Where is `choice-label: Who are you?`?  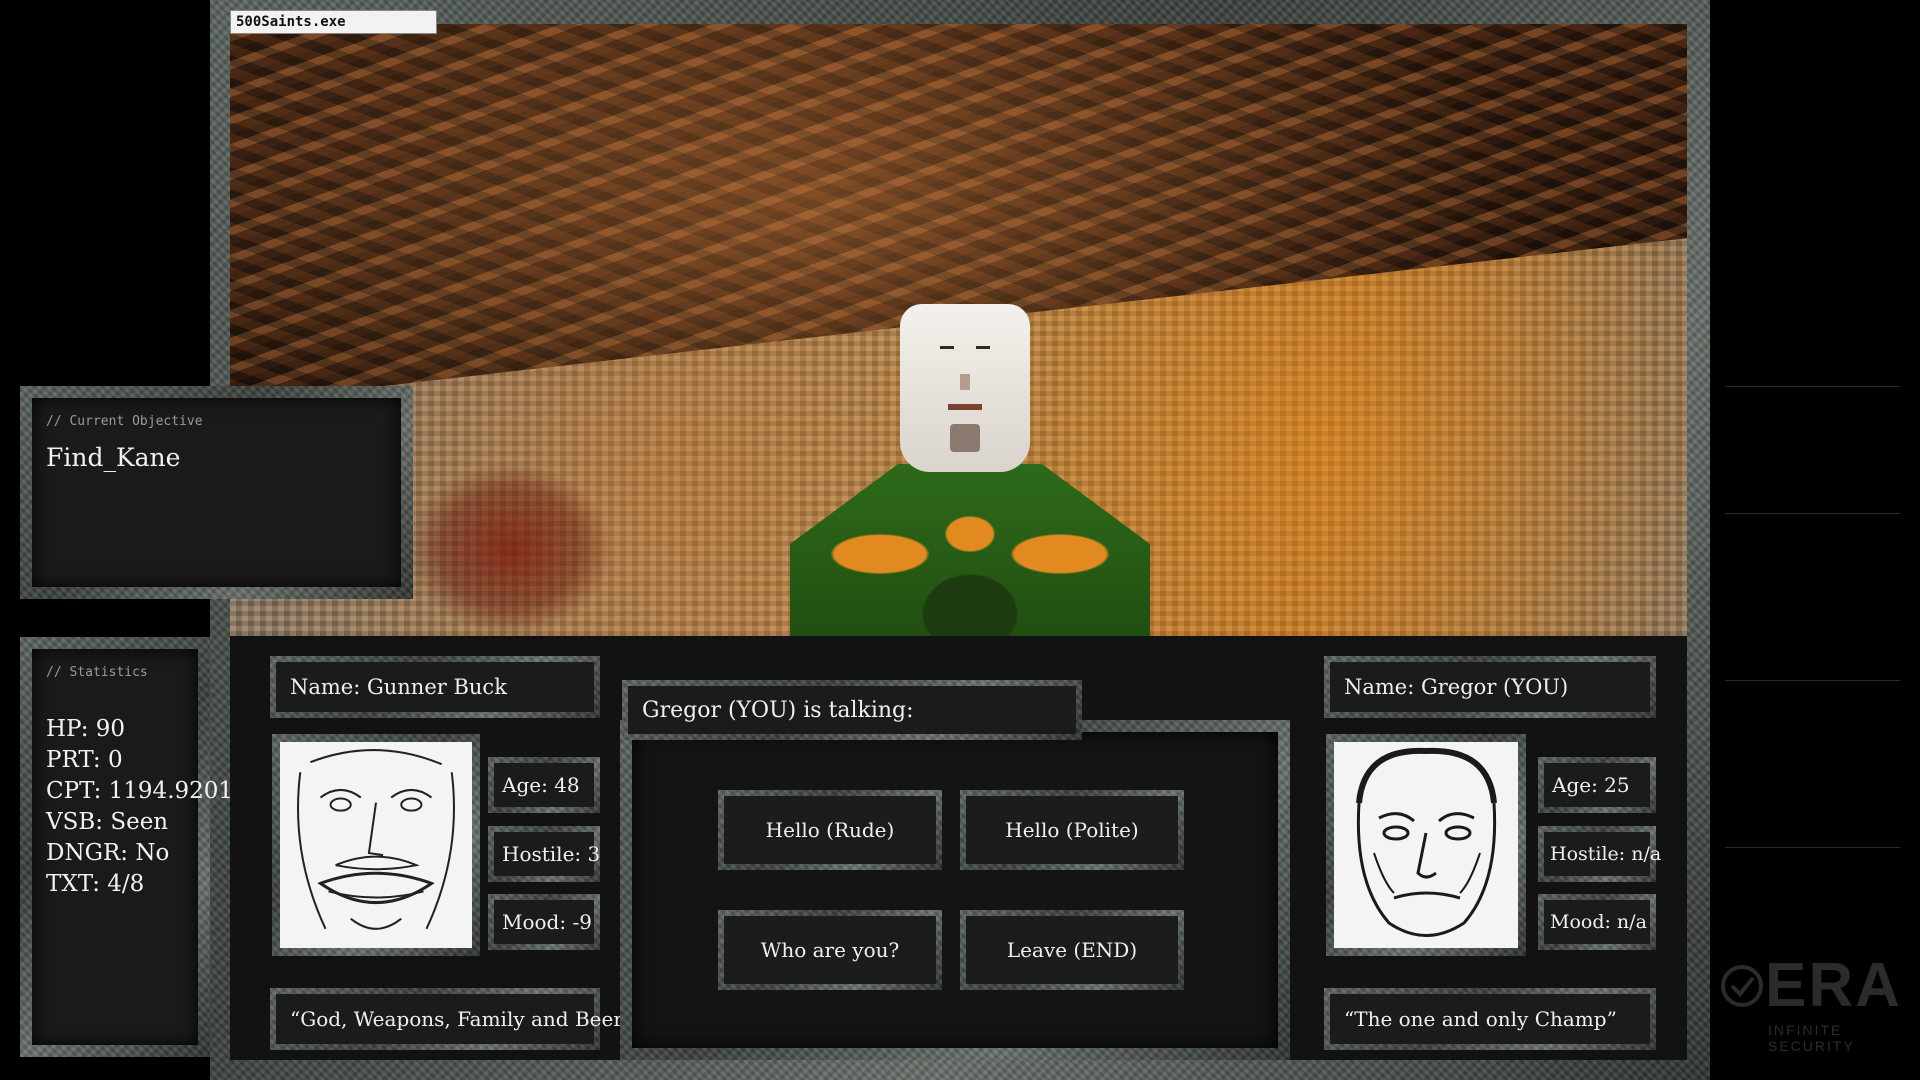
choice-label: Who are you? is located at coordinates (830, 950).